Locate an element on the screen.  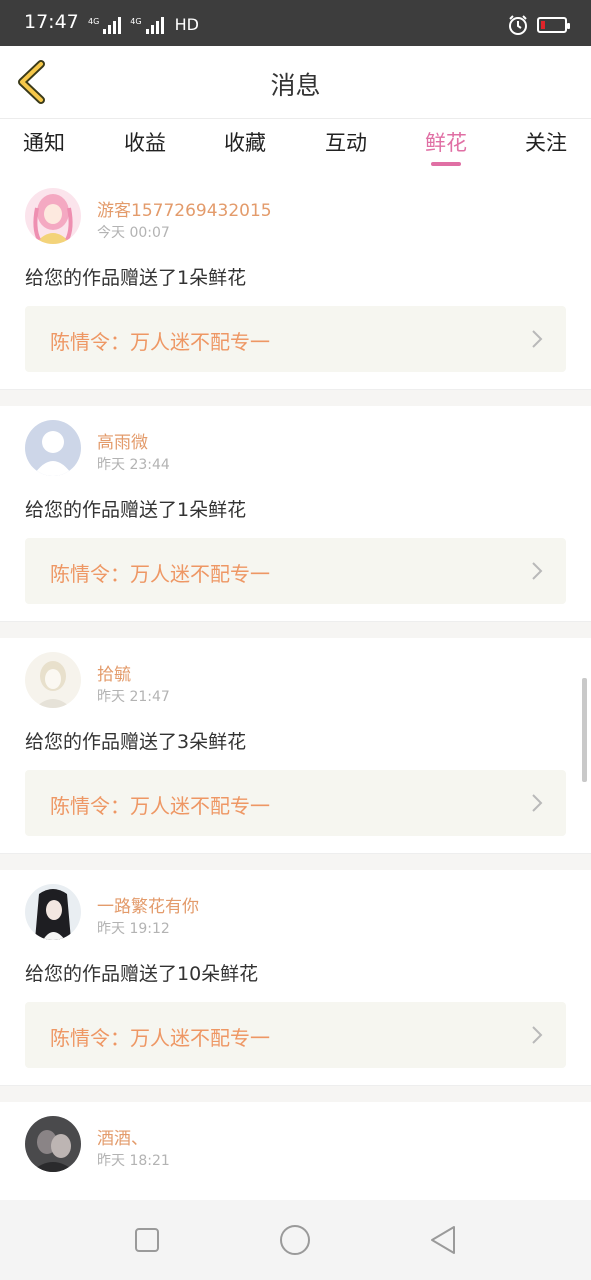
system-nav-bar is located at coordinates (295, 1240).